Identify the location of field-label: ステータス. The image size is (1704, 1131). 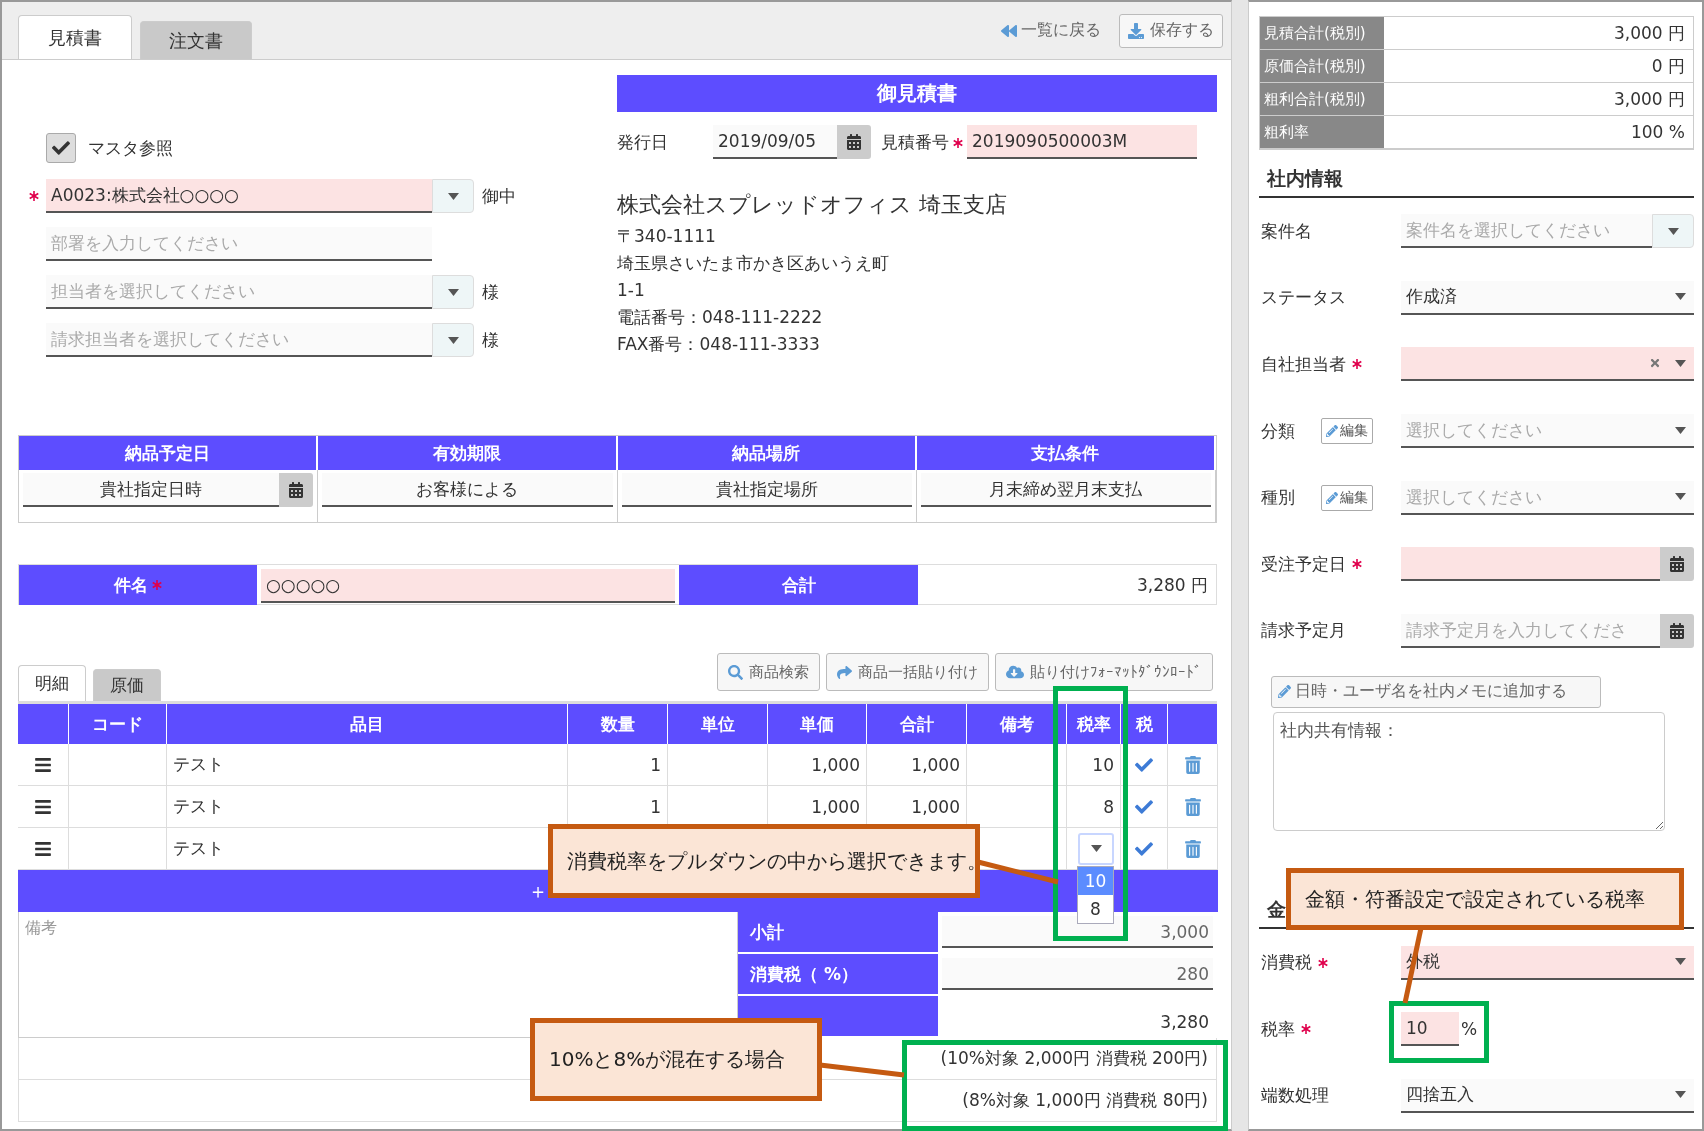
(1303, 298).